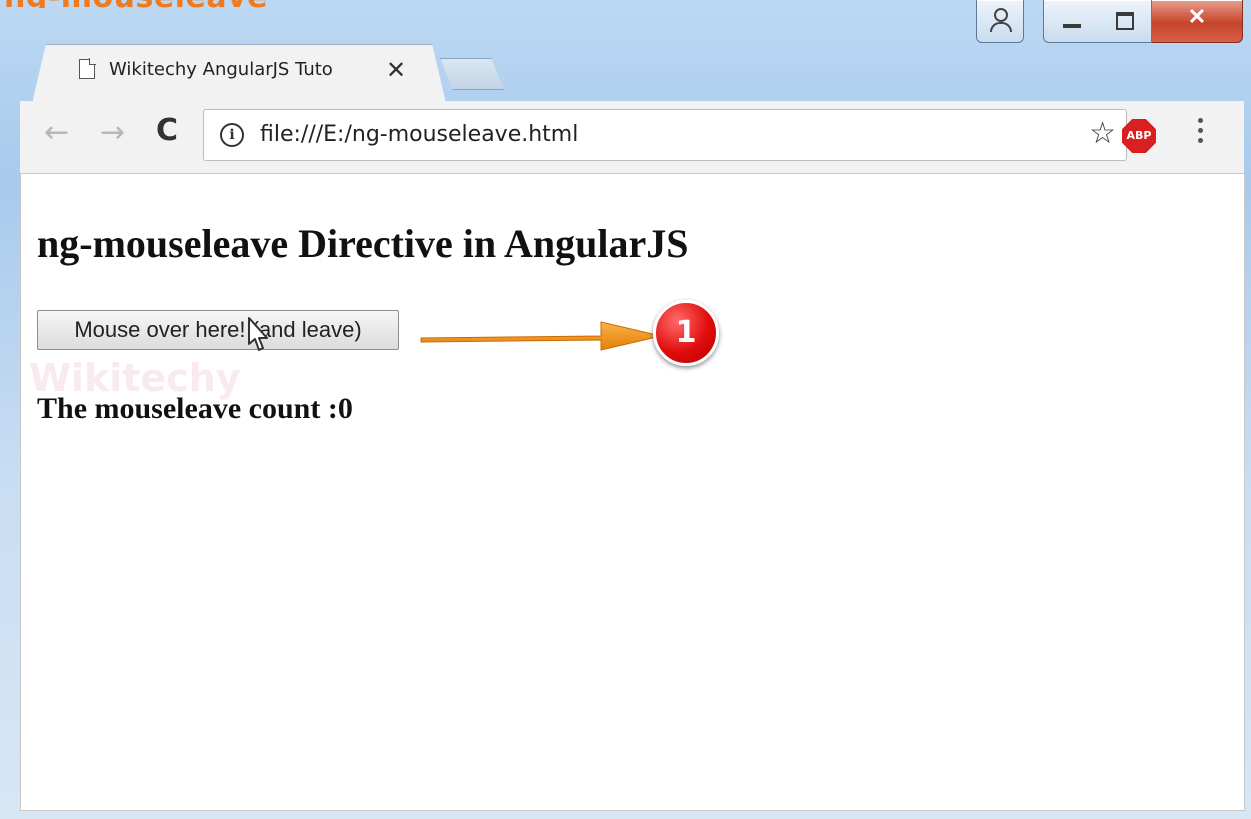 The height and width of the screenshot is (819, 1251). I want to click on adblock-extension-button: ABP, so click(1139, 136).